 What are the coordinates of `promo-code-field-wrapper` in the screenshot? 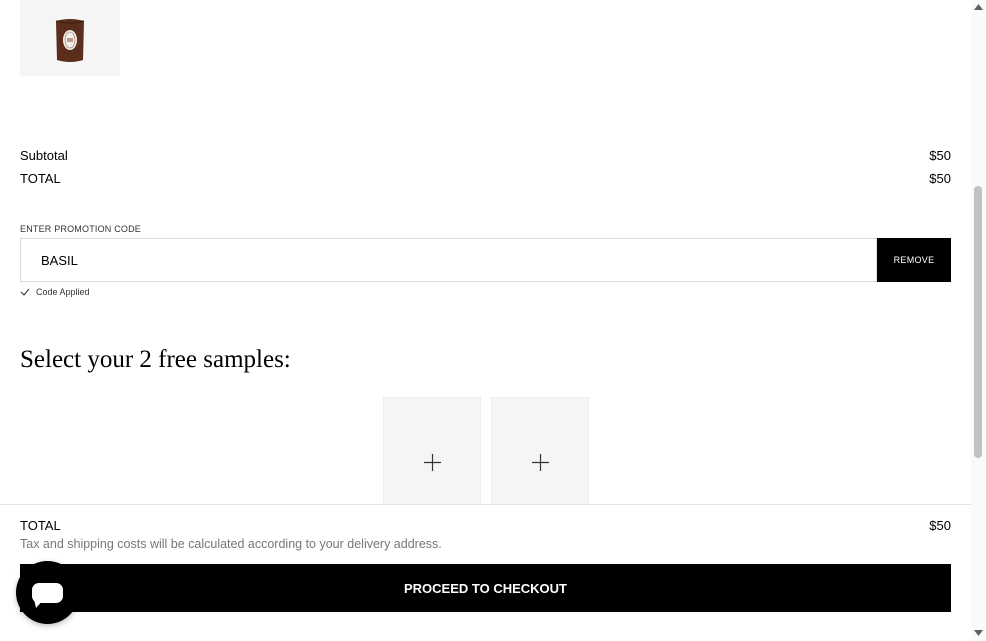 It's located at (448, 260).